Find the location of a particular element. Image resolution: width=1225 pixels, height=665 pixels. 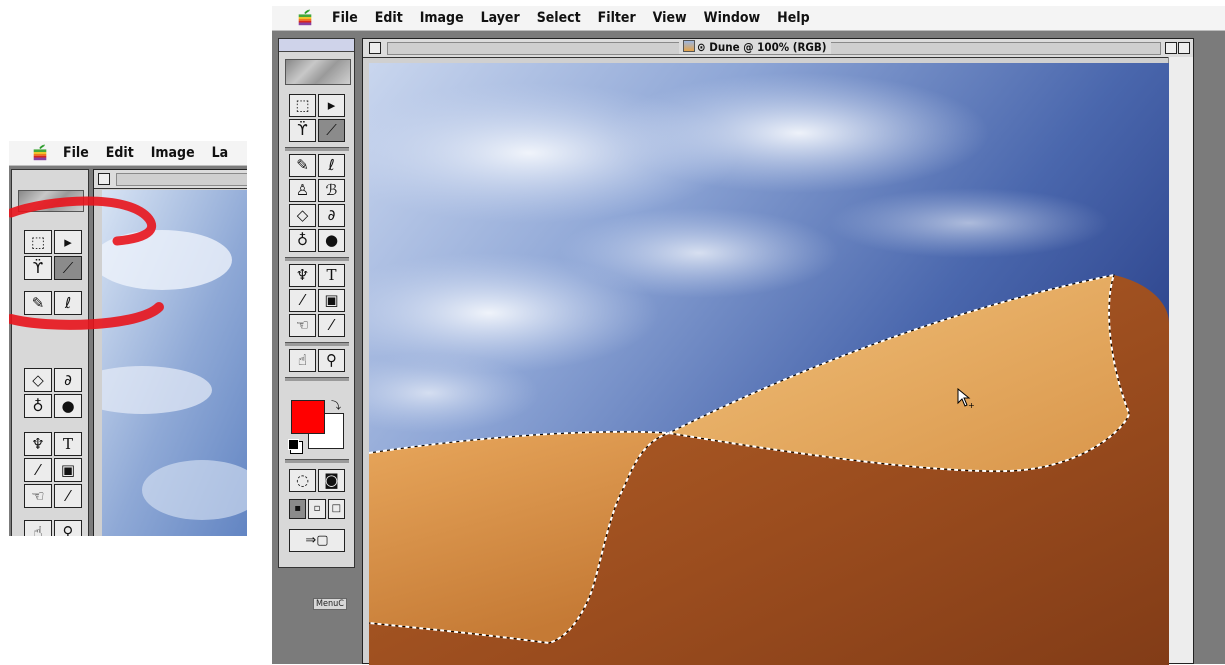

close-box is located at coordinates (375, 48).